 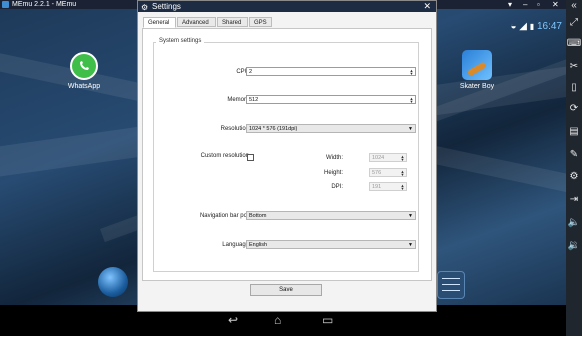 I want to click on memory-spinbox: 512 ▲ ▼, so click(x=331, y=99).